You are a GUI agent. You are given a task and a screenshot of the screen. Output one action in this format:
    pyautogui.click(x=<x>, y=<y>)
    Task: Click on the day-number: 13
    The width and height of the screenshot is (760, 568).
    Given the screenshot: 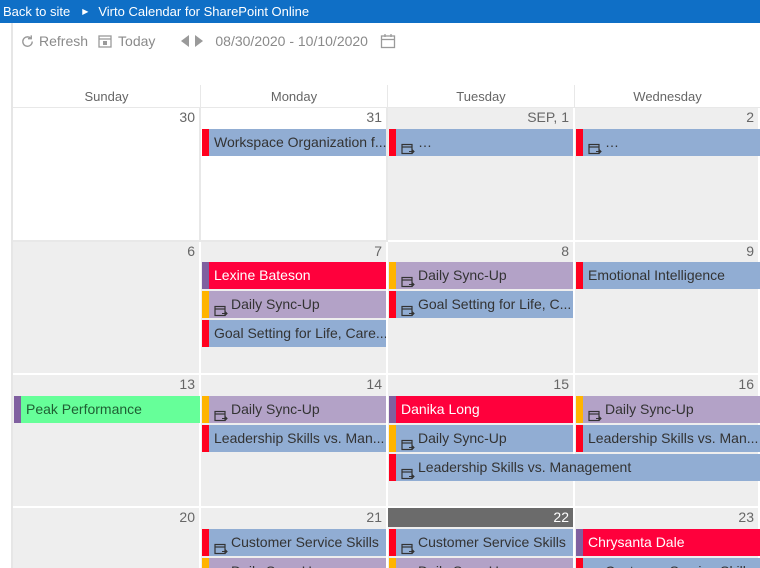 What is the action you would take?
    pyautogui.click(x=187, y=384)
    